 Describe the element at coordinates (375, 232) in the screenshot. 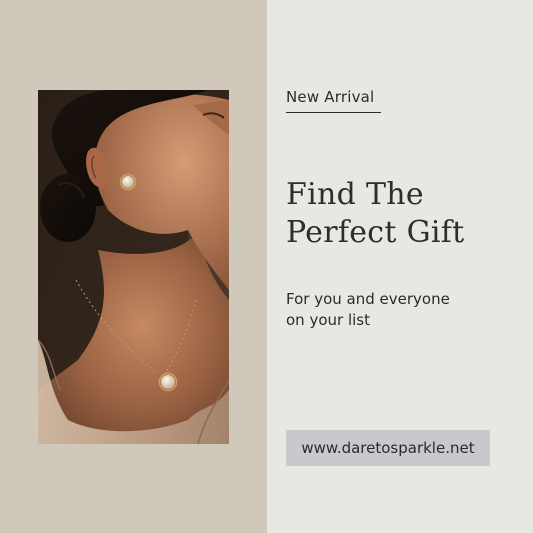

I see `headline-line-2: Perfect Gift` at that location.